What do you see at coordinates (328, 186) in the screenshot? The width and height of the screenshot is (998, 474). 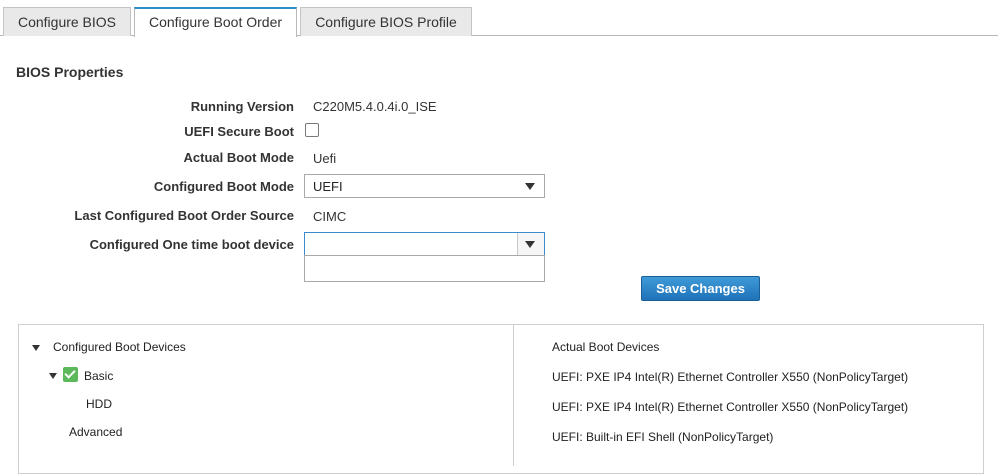 I see `configured-boot-mode-value: UEFI` at bounding box center [328, 186].